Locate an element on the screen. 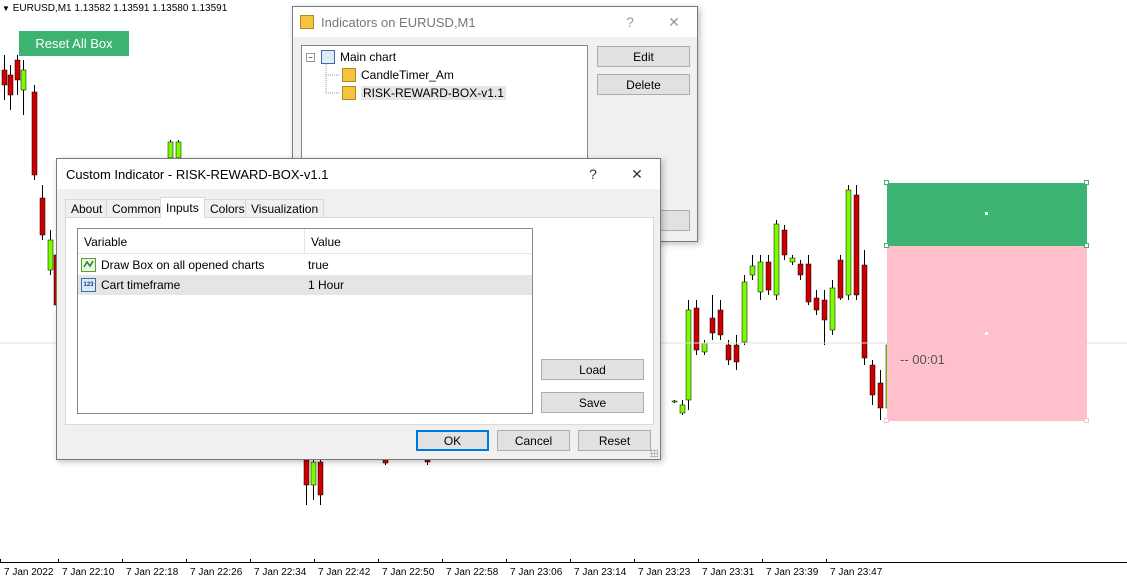 The image size is (1127, 582). reset-button: Reset is located at coordinates (614, 440).